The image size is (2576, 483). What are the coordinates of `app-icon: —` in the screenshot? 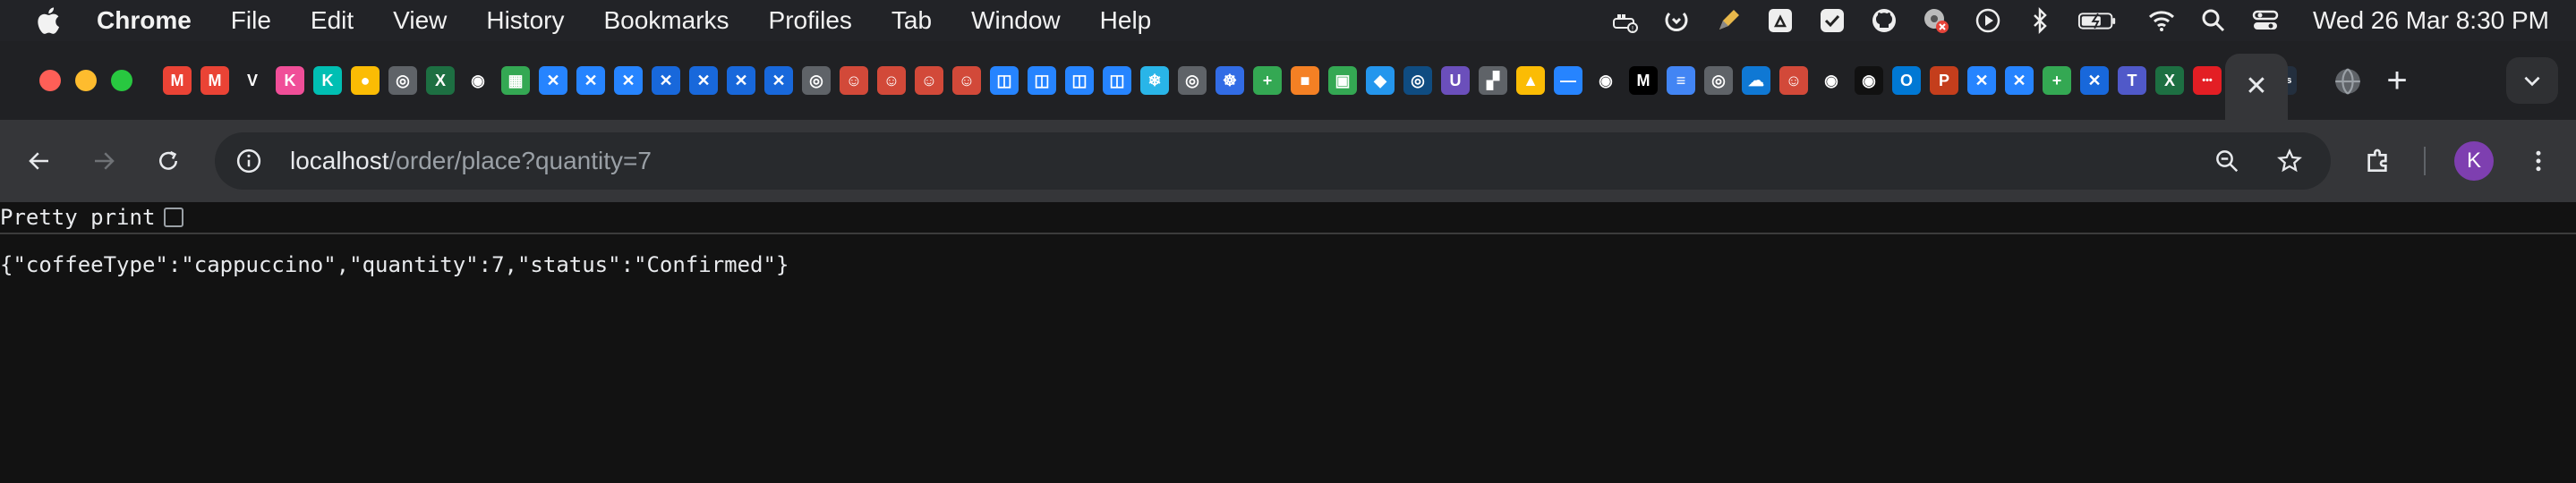 It's located at (1568, 80).